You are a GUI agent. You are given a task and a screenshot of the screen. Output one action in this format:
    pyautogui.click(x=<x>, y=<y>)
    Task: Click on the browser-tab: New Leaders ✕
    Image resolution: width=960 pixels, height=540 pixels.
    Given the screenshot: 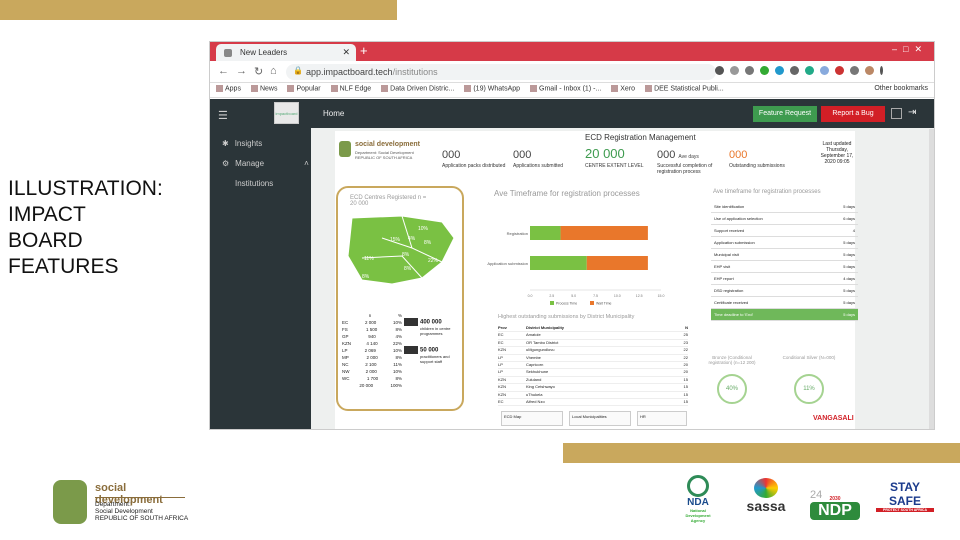 What is the action you would take?
    pyautogui.click(x=286, y=52)
    